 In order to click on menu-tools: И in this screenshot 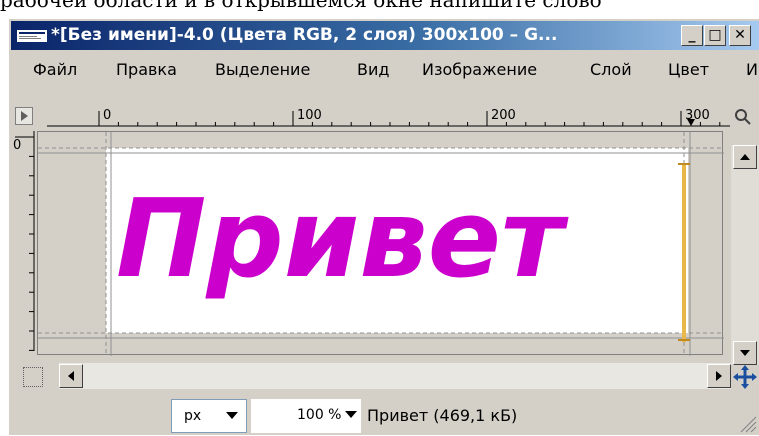, I will do `click(752, 69)`.